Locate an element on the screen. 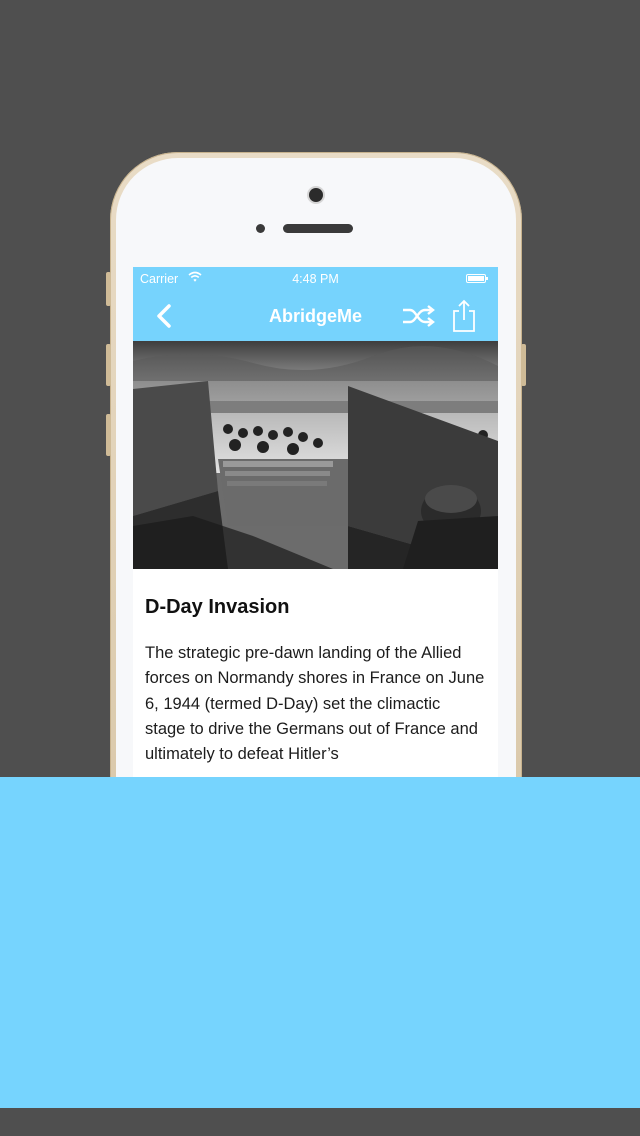 Image resolution: width=640 pixels, height=1136 pixels. status-time: 4:48 PM is located at coordinates (315, 279).